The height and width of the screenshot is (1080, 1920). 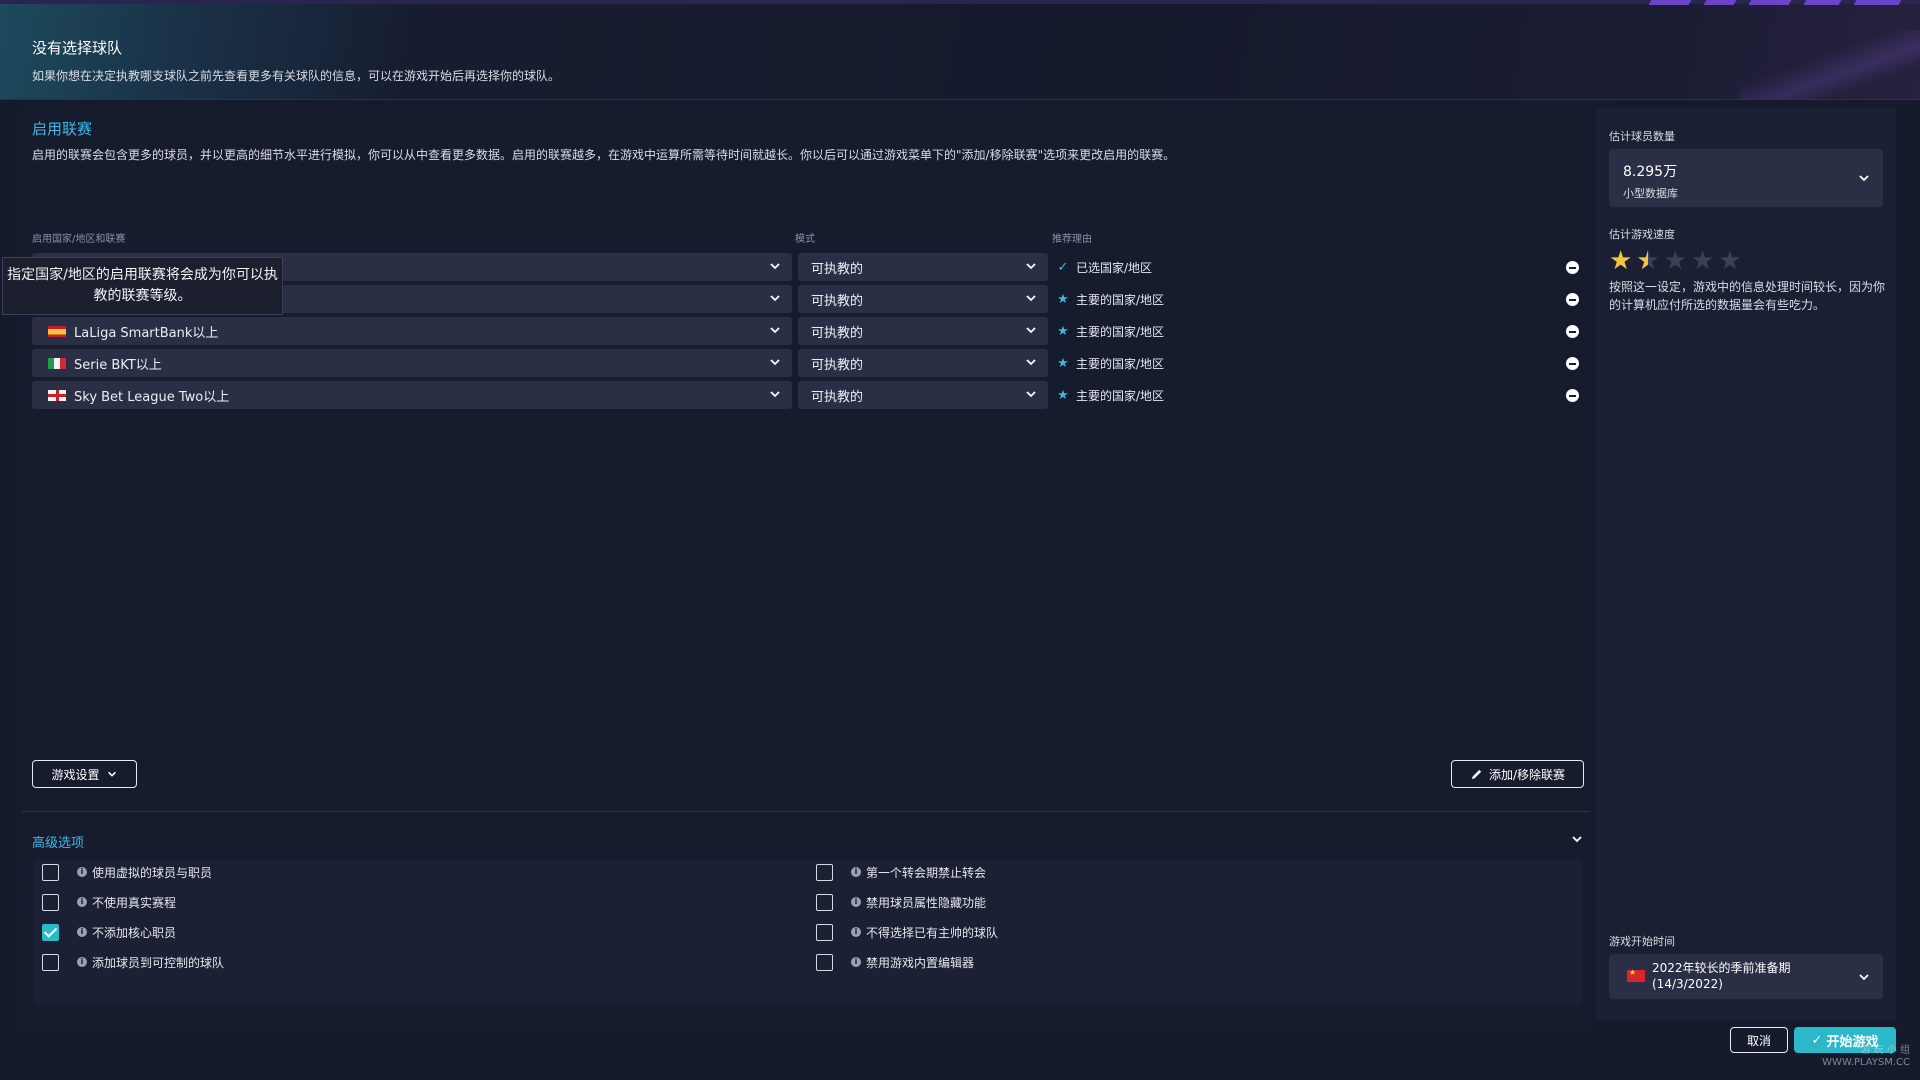 I want to click on option-label: 不使用真实赛程, so click(x=134, y=902).